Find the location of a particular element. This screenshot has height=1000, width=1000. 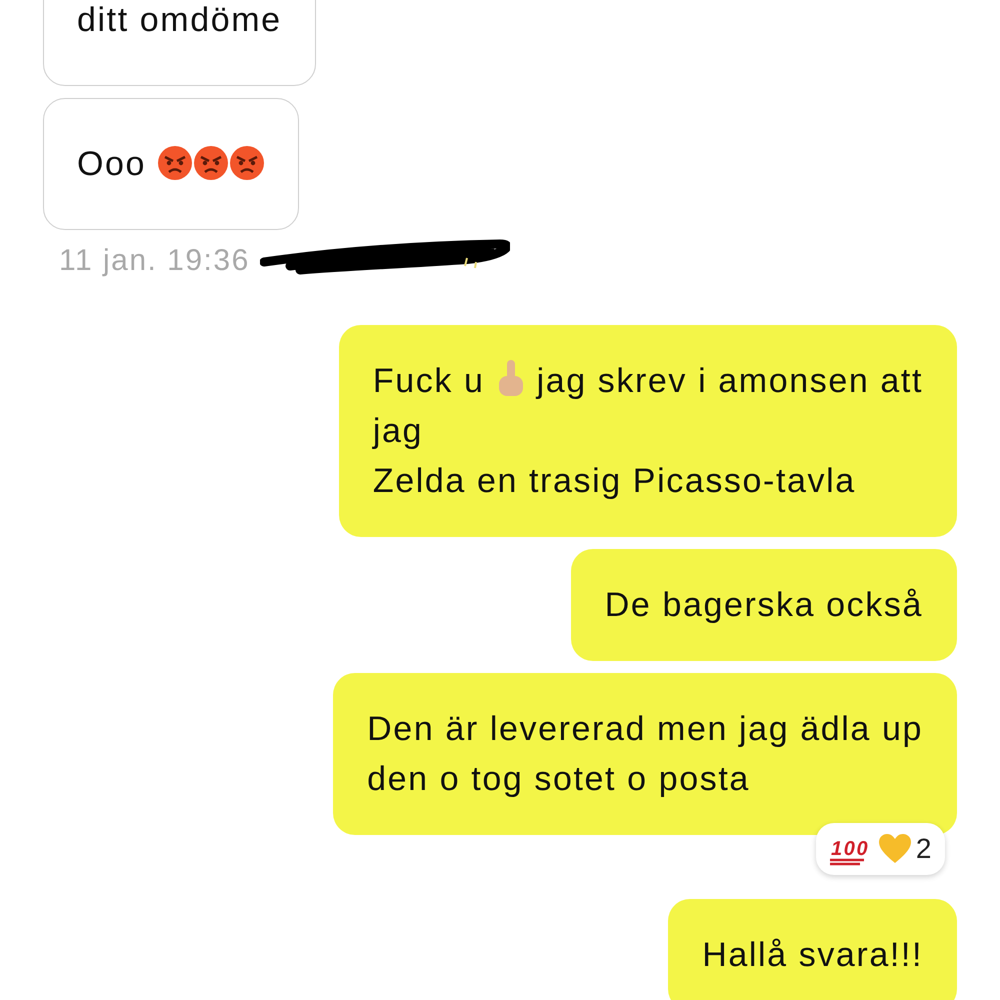

timestamp: 11 jan. 19:36 is located at coordinates (154, 260).